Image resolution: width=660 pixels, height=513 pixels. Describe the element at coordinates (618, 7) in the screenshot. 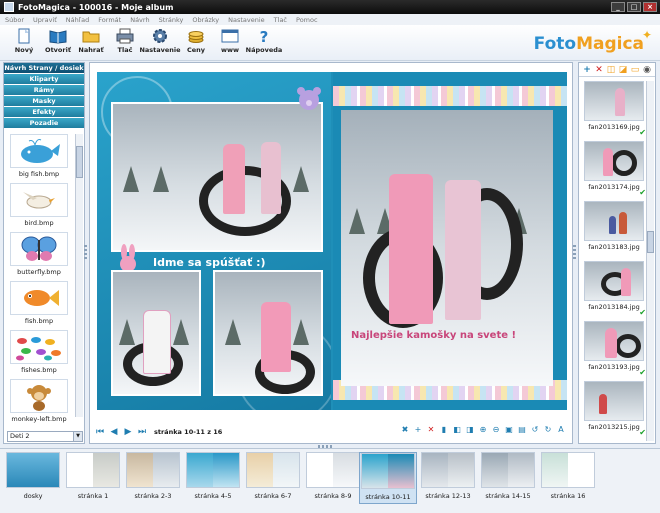

I see `minimize-button: _` at that location.